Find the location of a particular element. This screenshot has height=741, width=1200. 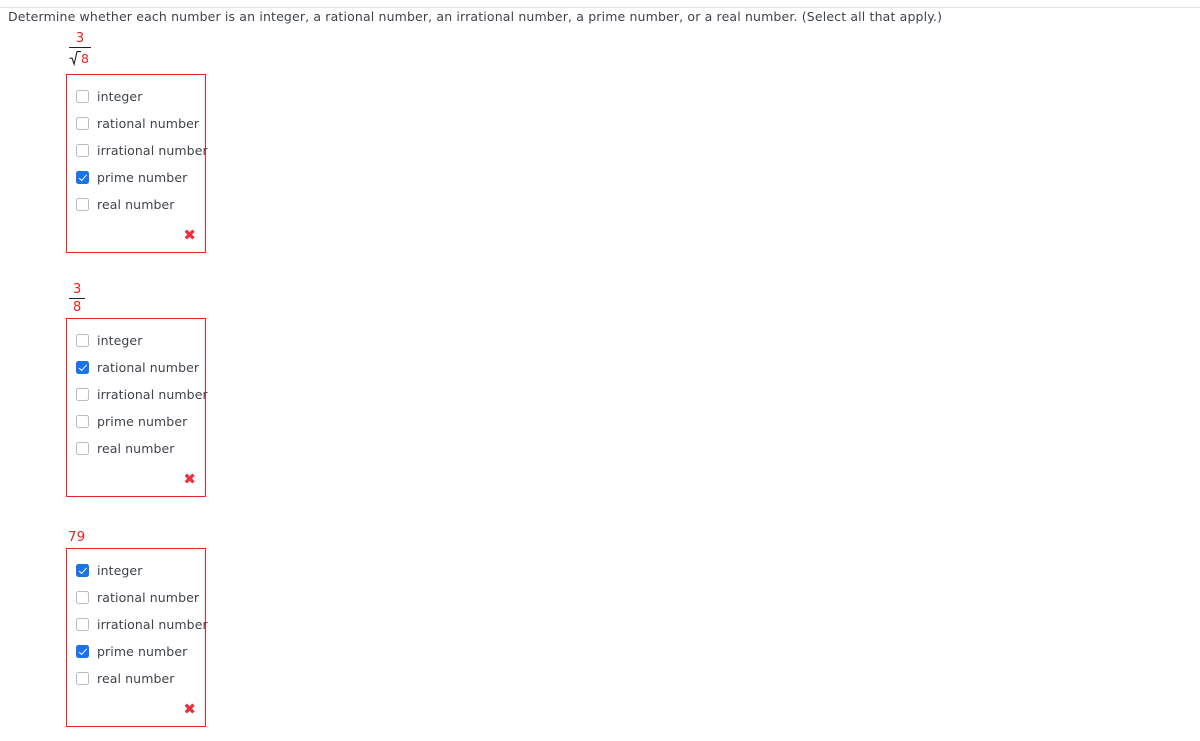

expression-value: 79 is located at coordinates (77, 537).